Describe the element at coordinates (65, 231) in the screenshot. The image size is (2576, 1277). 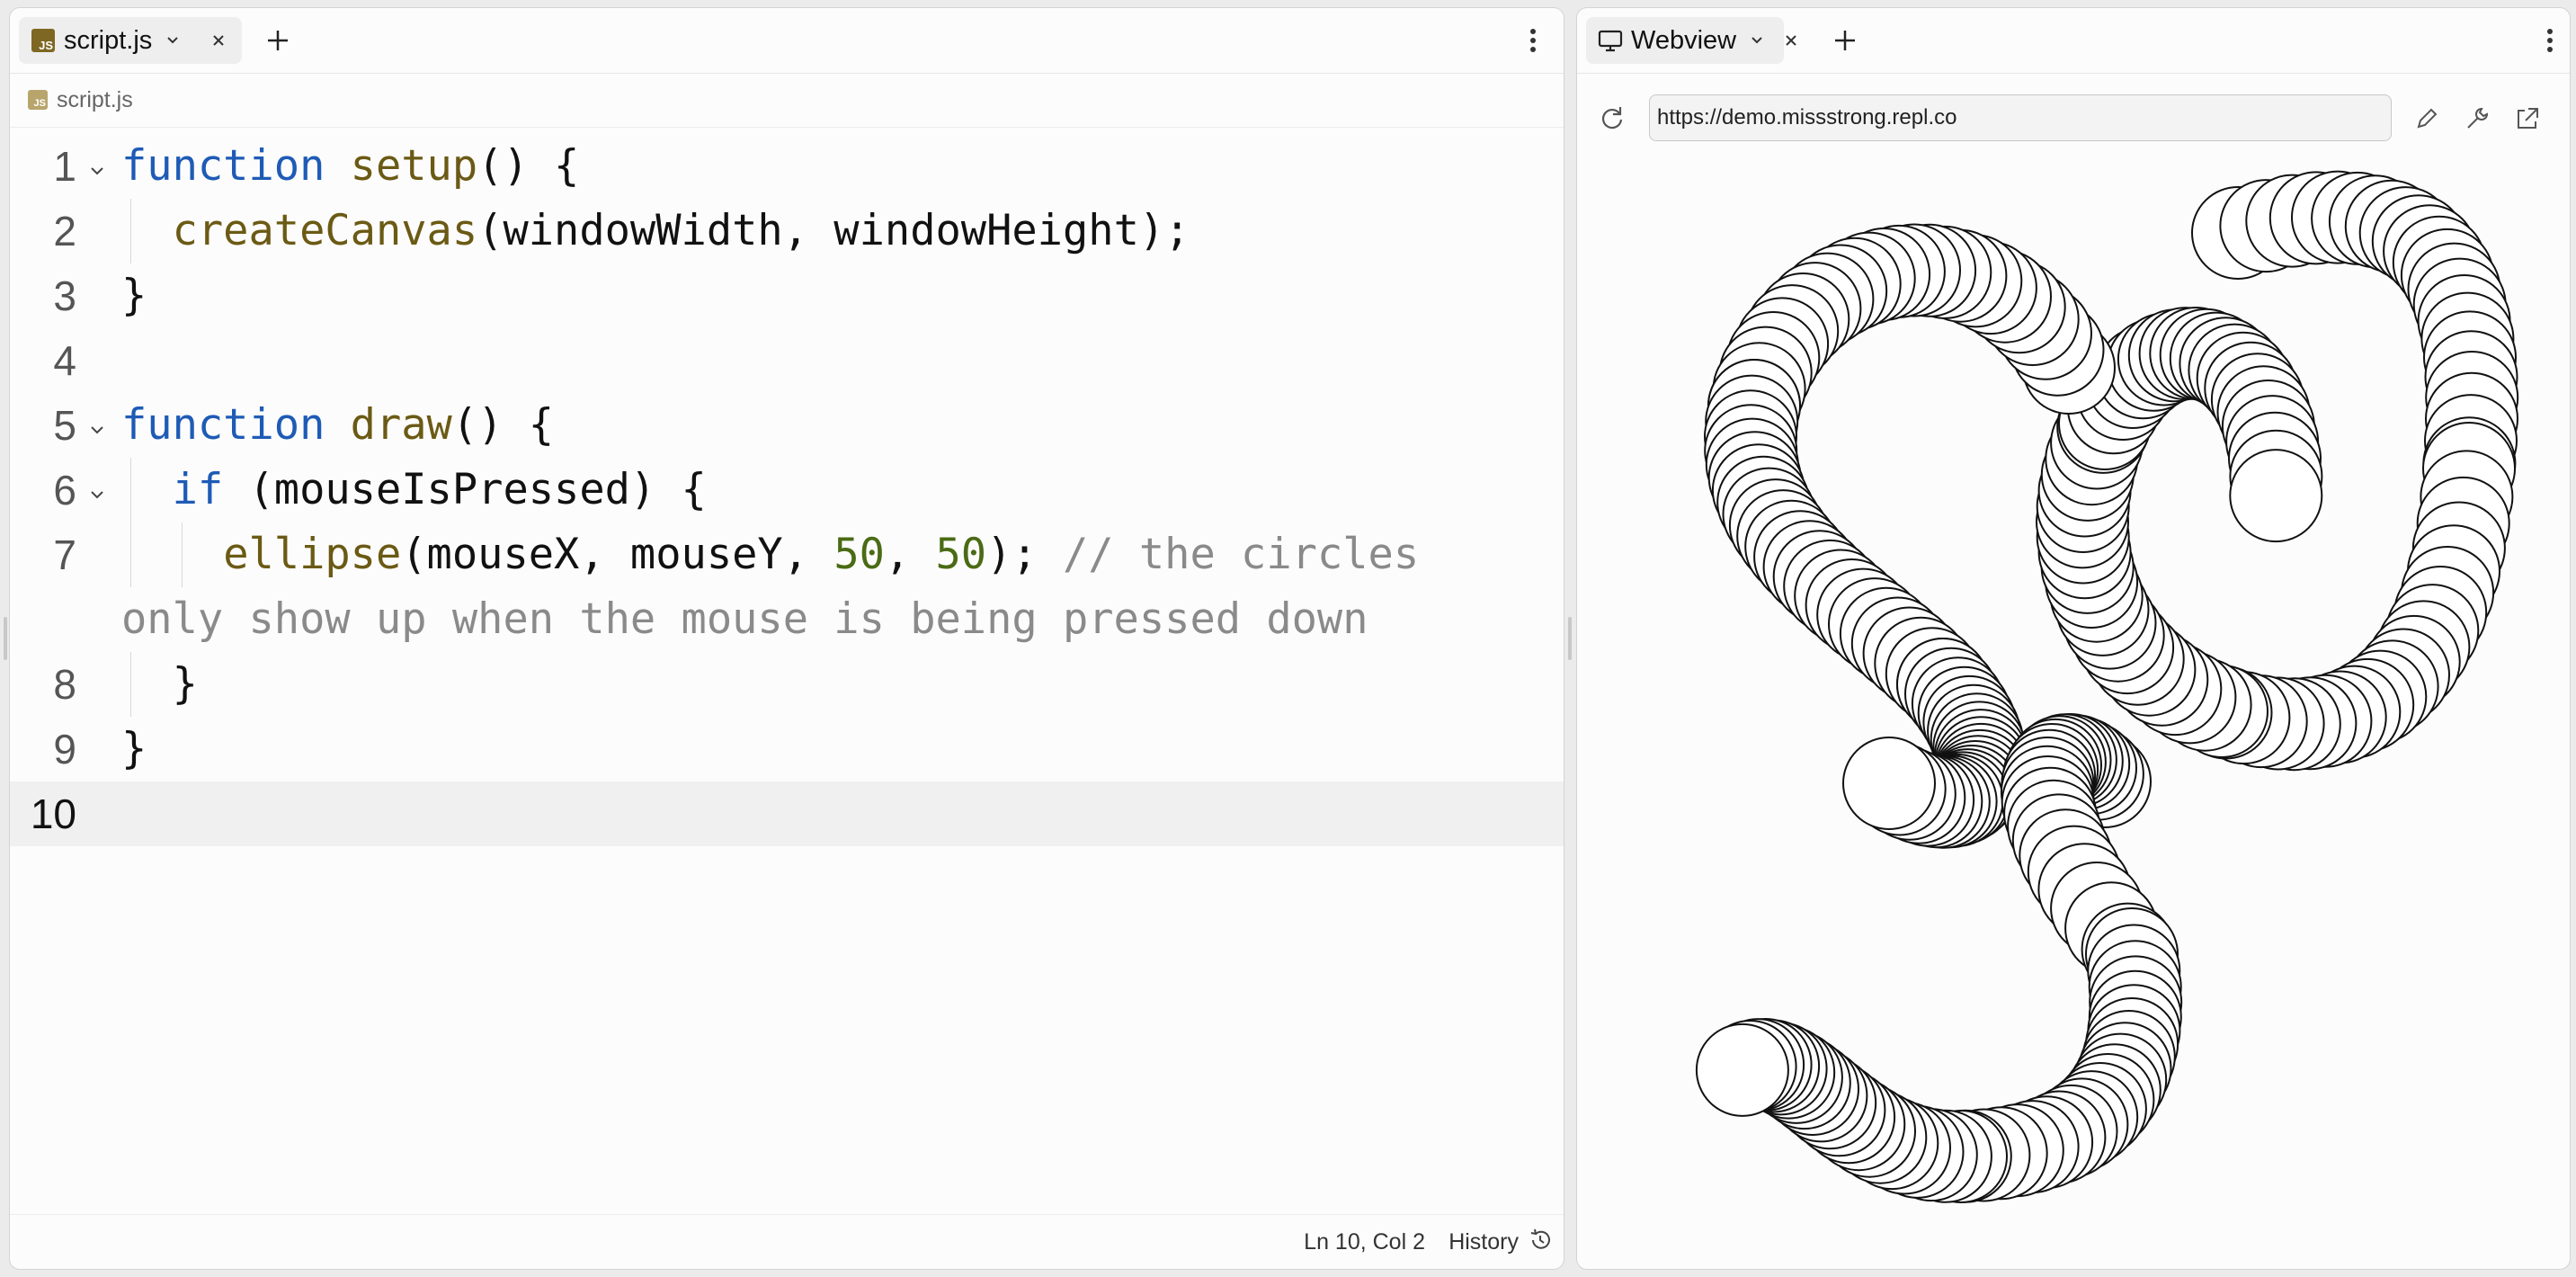
I see `line-number: 2` at that location.